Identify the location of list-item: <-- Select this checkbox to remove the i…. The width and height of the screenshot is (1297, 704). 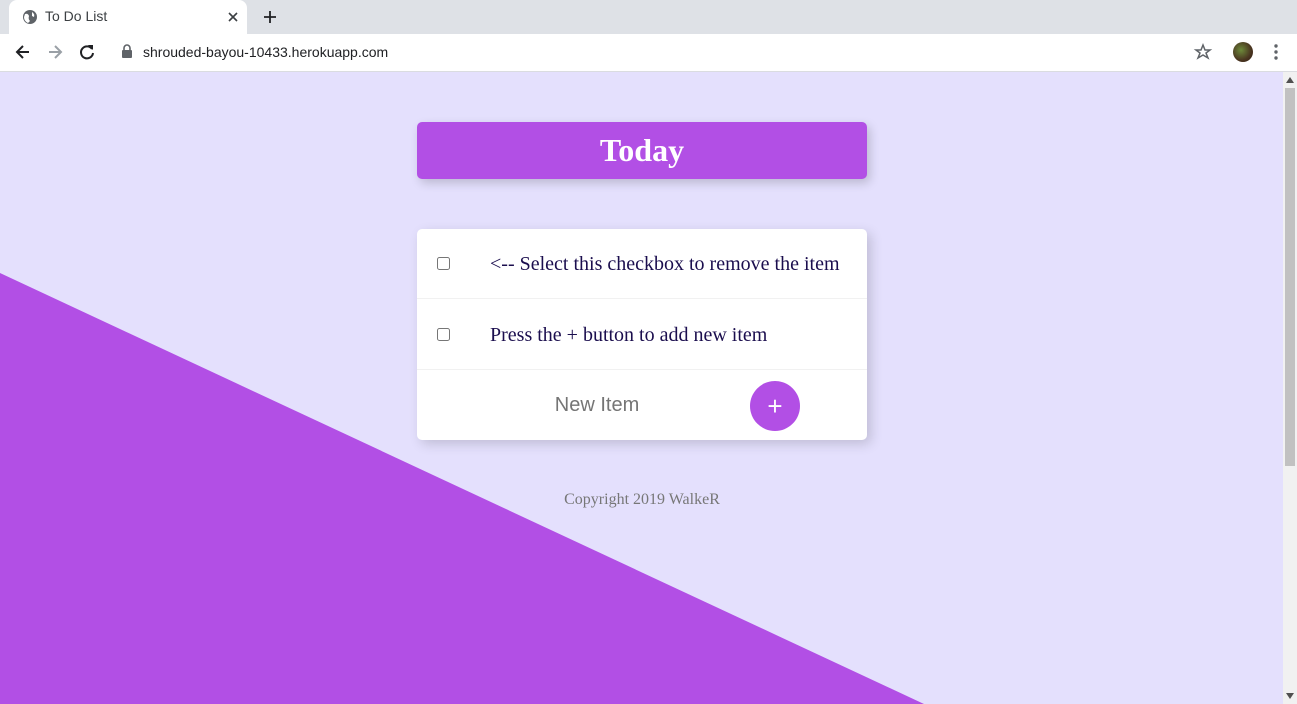
(642, 264).